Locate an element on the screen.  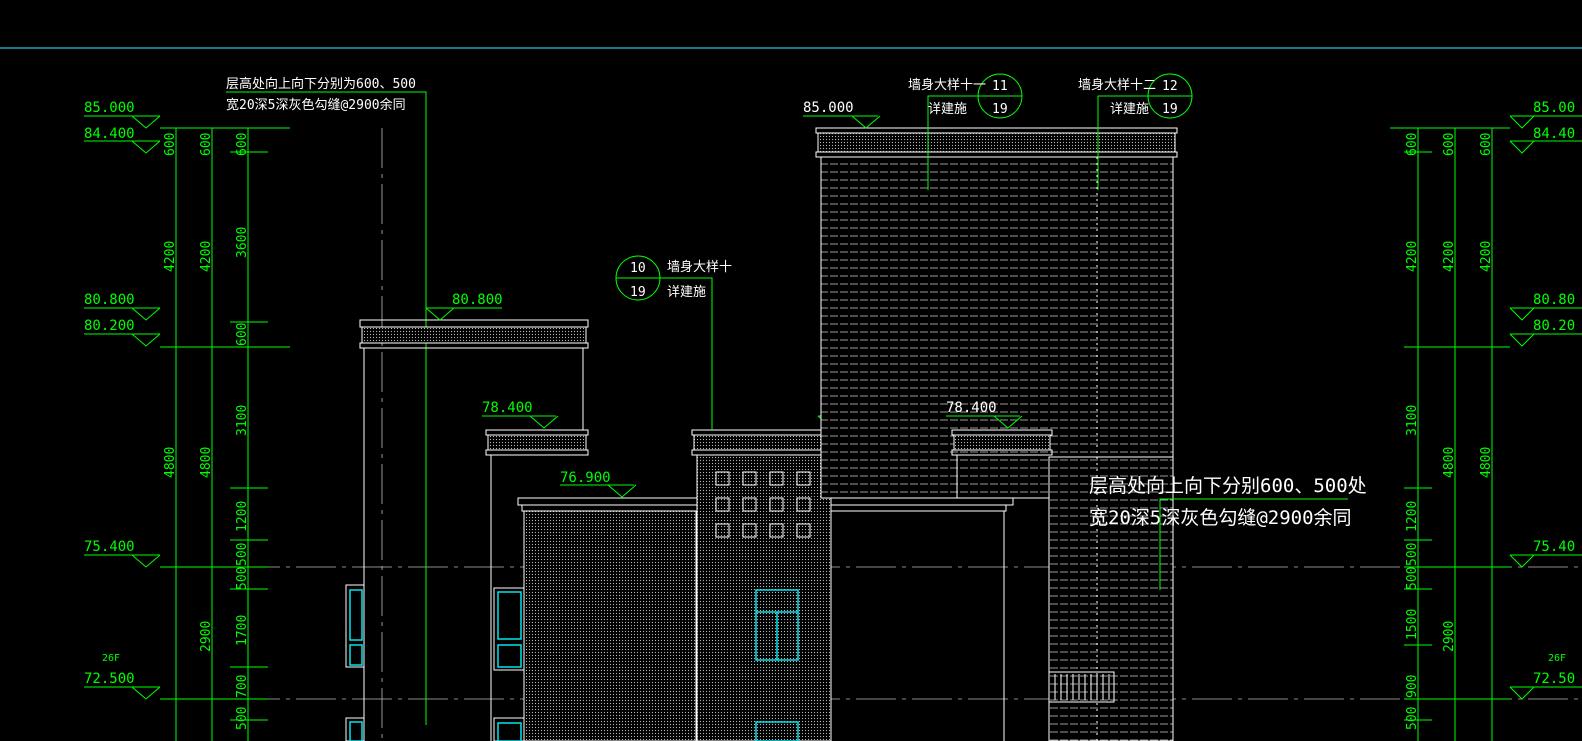
svg-text: 3600 is located at coordinates (242, 242).